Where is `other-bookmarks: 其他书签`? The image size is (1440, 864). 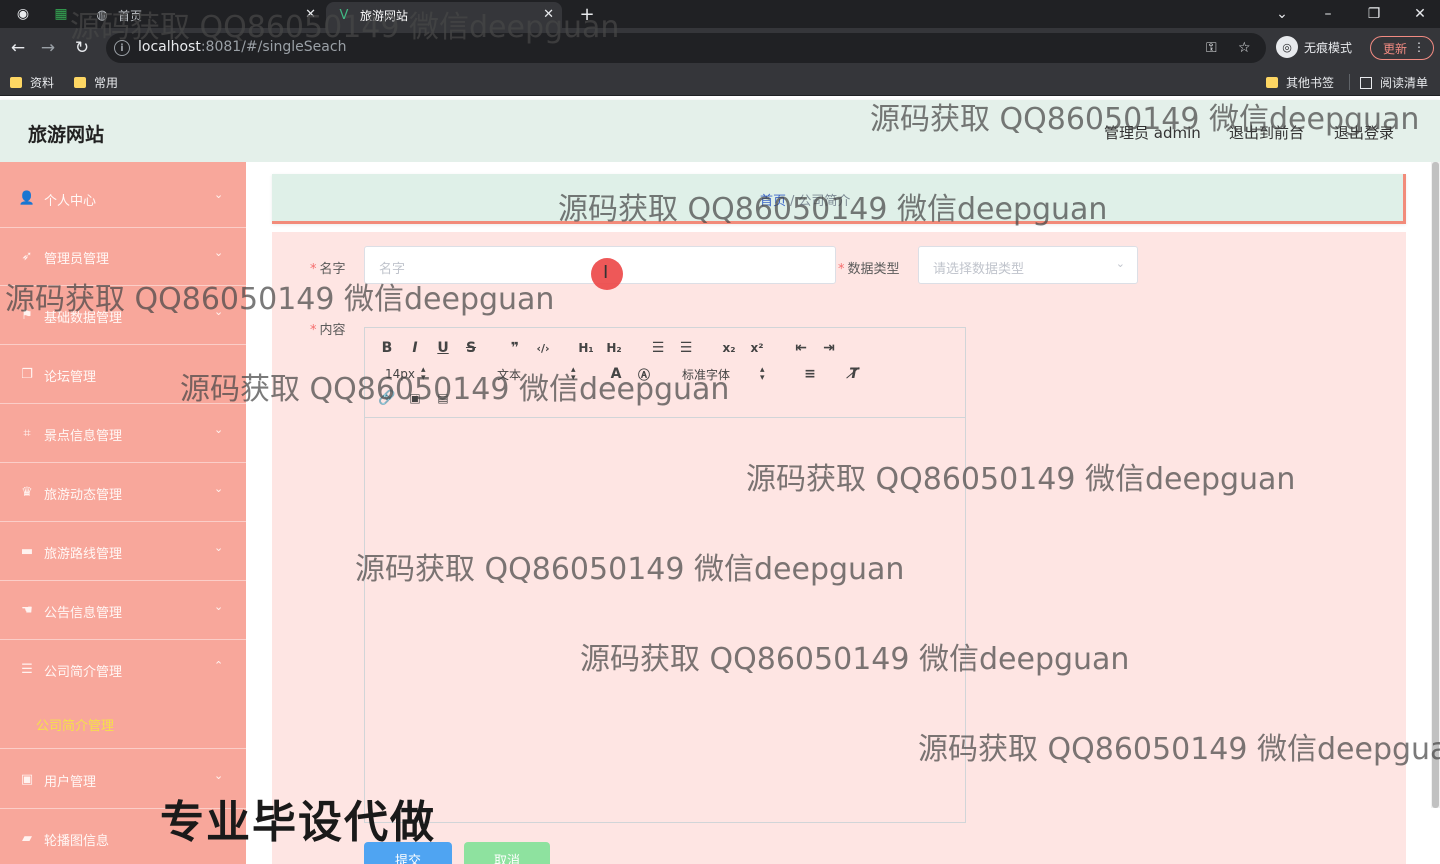
other-bookmarks: 其他书签 is located at coordinates (1300, 82).